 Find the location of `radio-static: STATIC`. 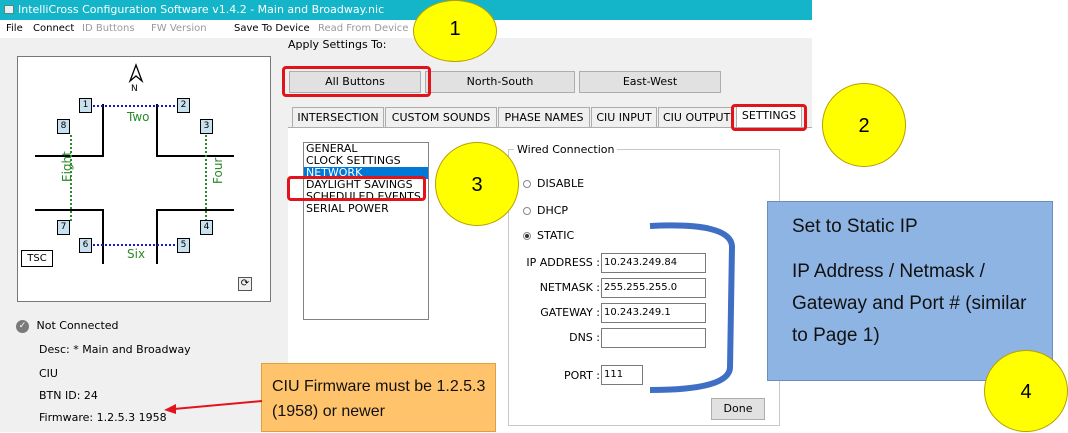

radio-static: STATIC is located at coordinates (548, 235).